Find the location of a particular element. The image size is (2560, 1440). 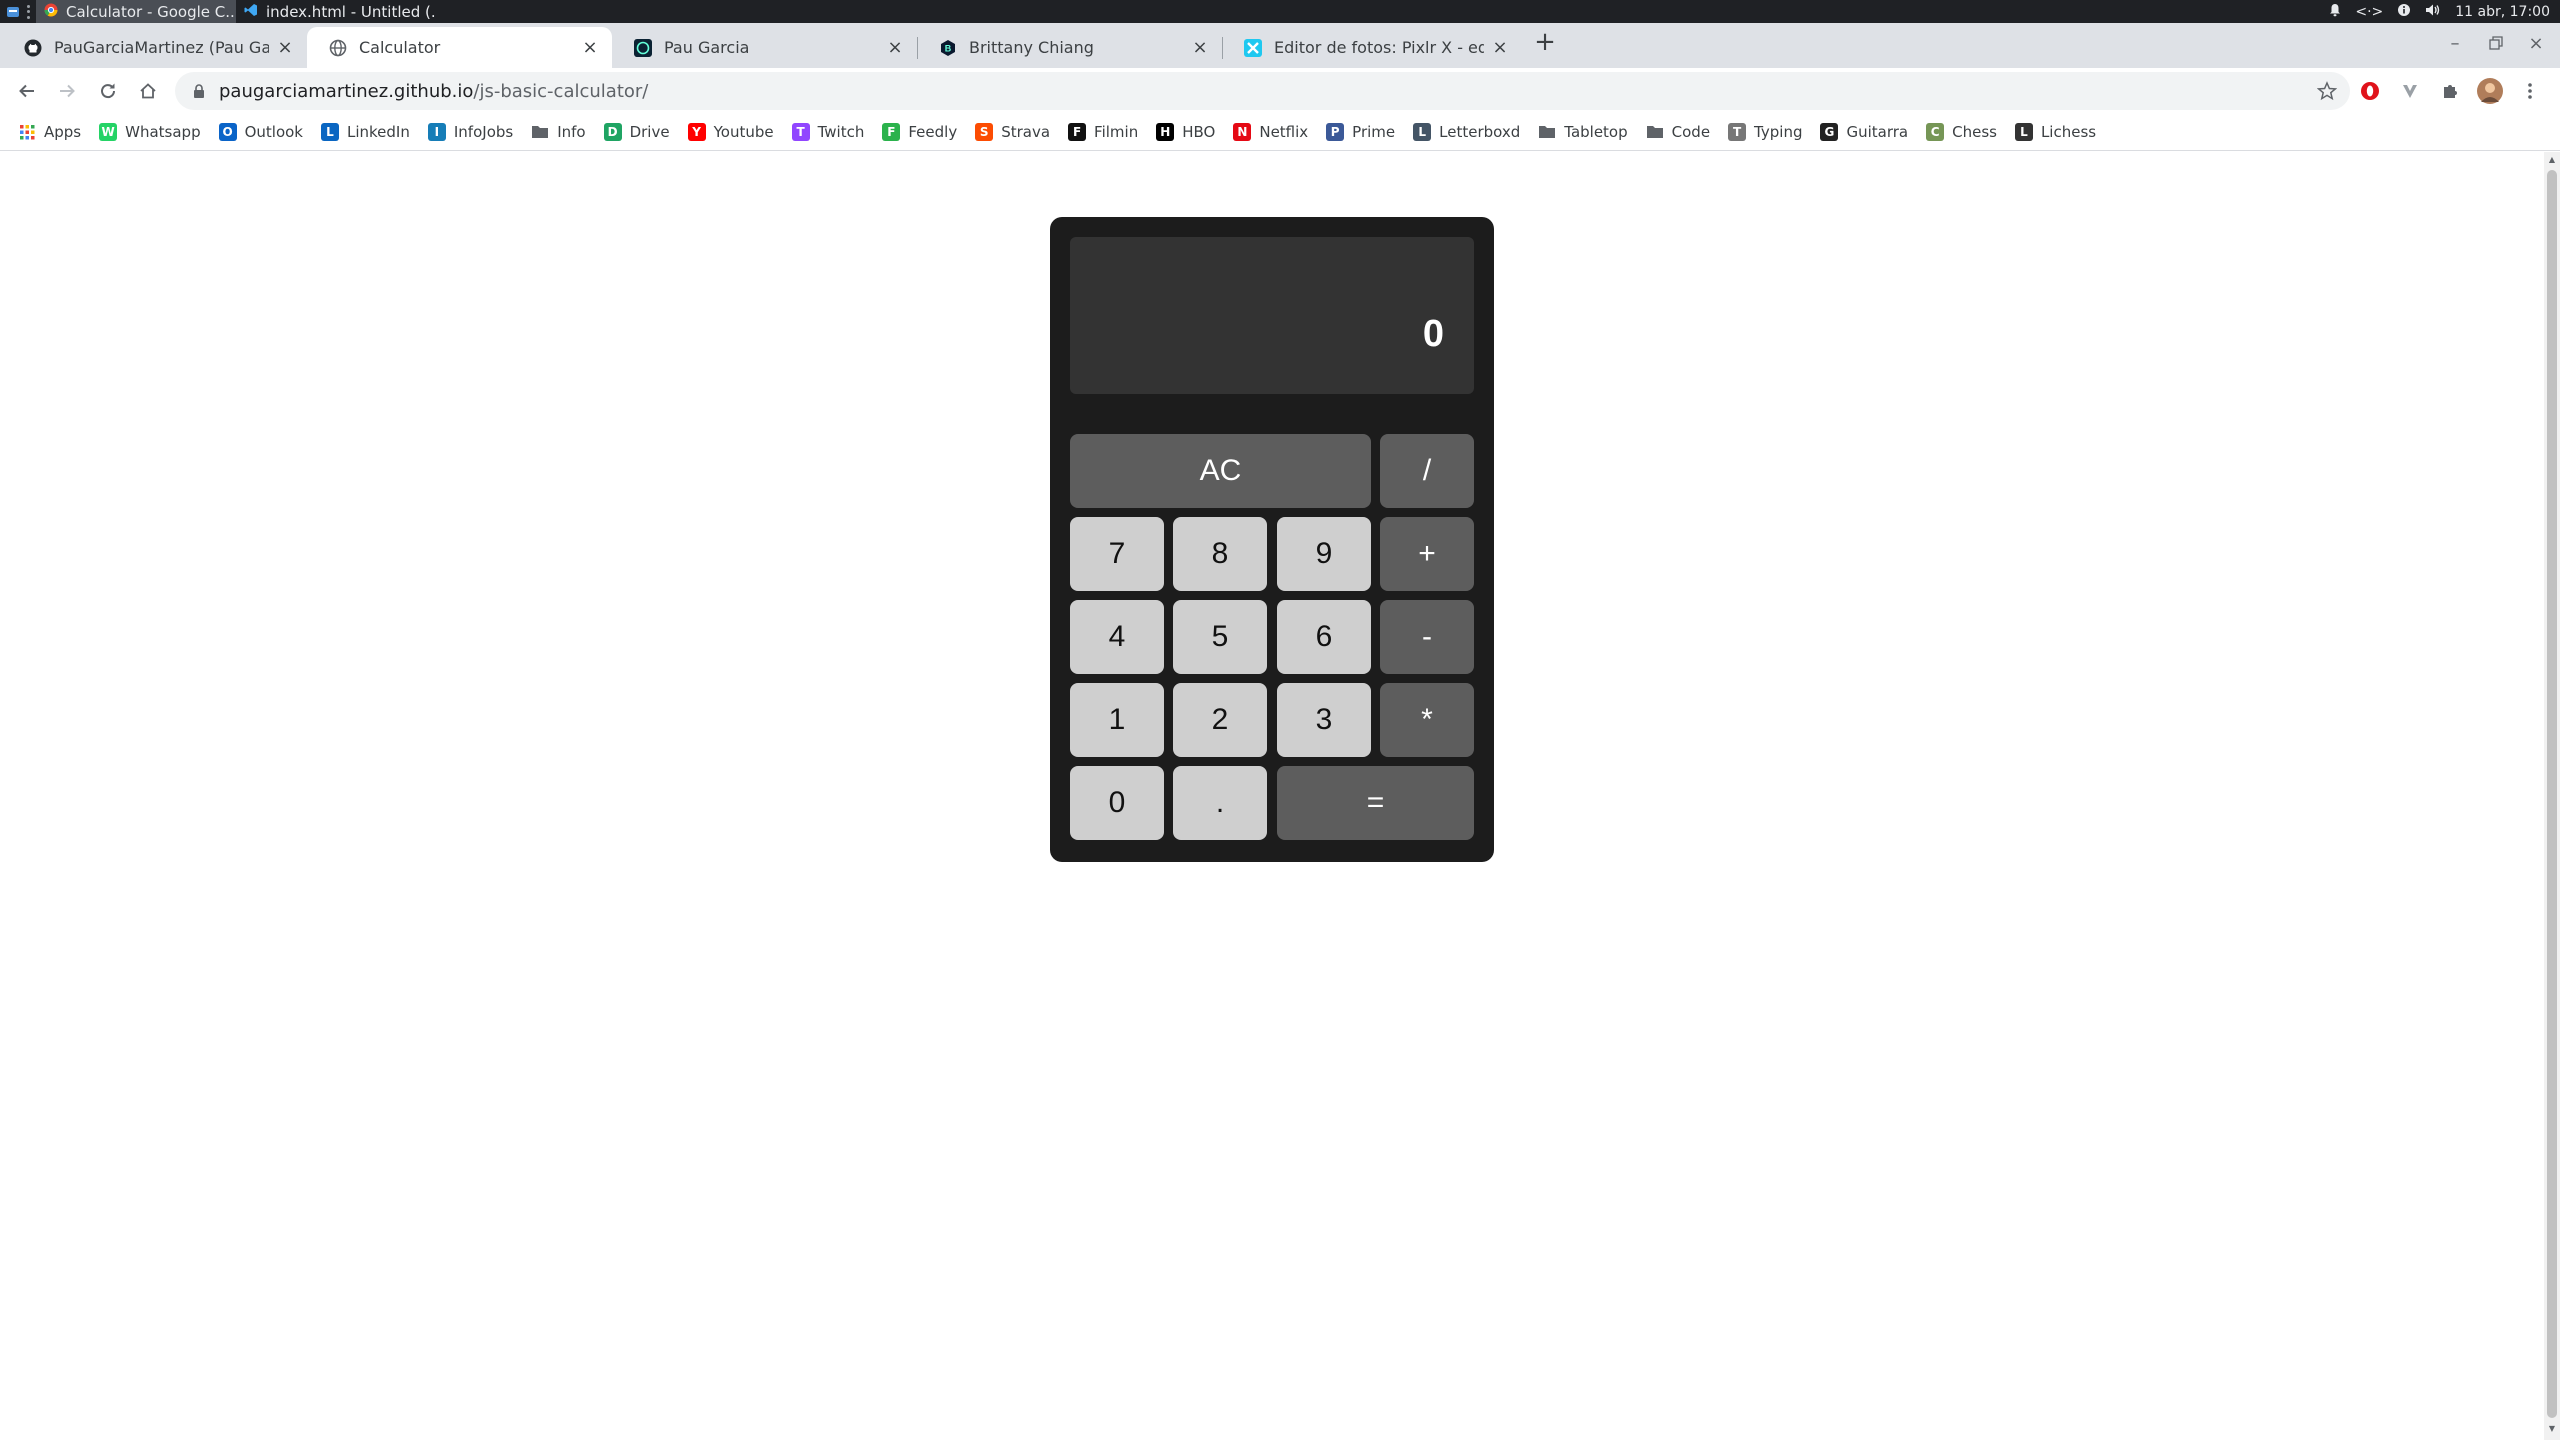

bookmark-label: Youtube is located at coordinates (743, 131).